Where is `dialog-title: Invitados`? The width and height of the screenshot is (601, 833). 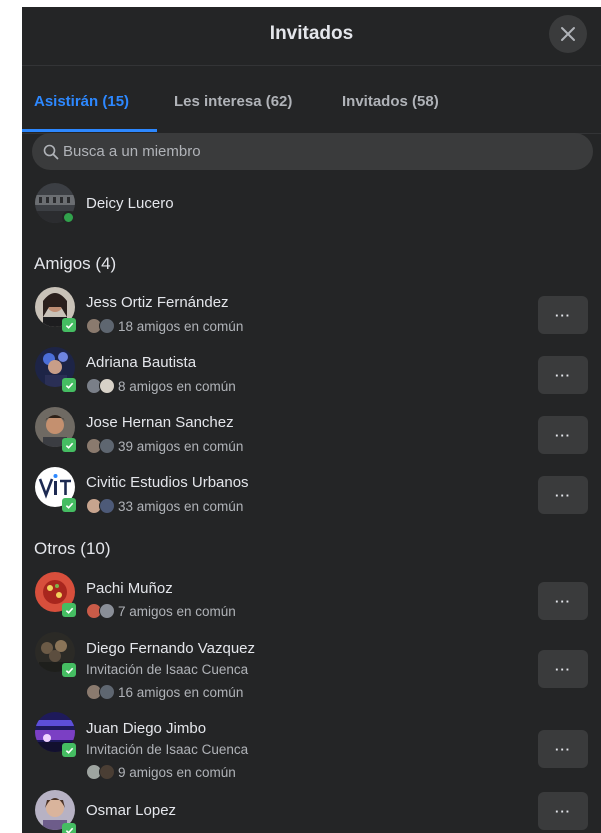
dialog-title: Invitados is located at coordinates (311, 33).